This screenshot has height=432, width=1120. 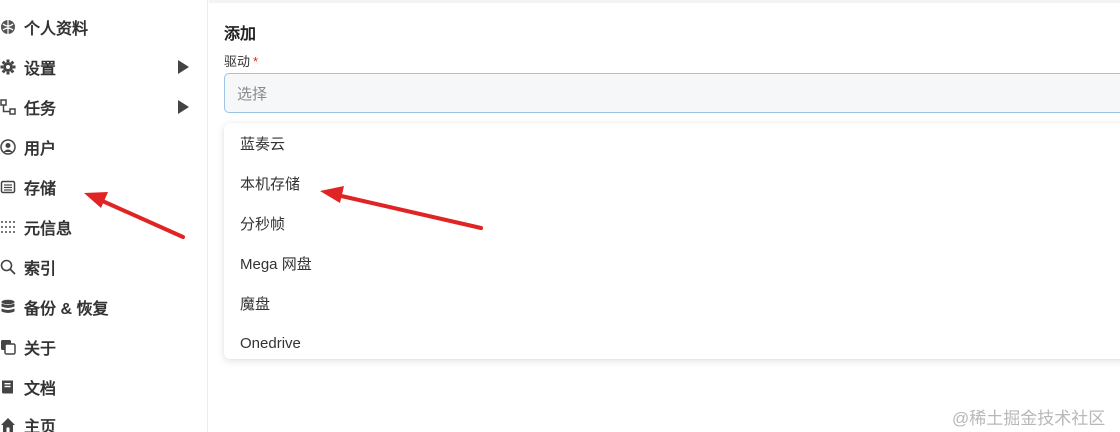 I want to click on book-icon, so click(x=8, y=387).